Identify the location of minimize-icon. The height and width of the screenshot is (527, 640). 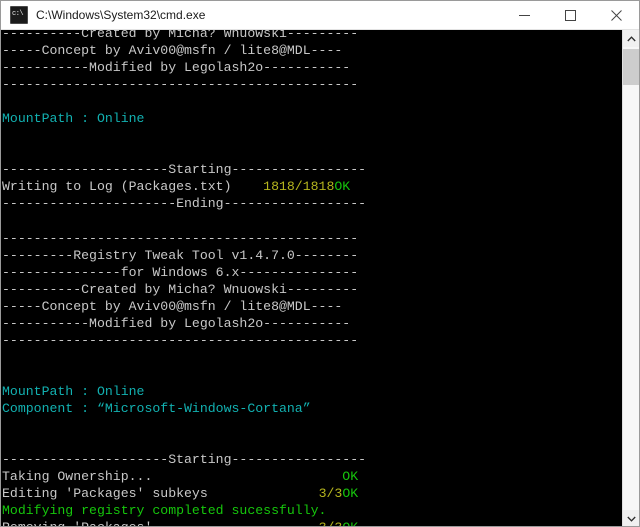
(524, 15).